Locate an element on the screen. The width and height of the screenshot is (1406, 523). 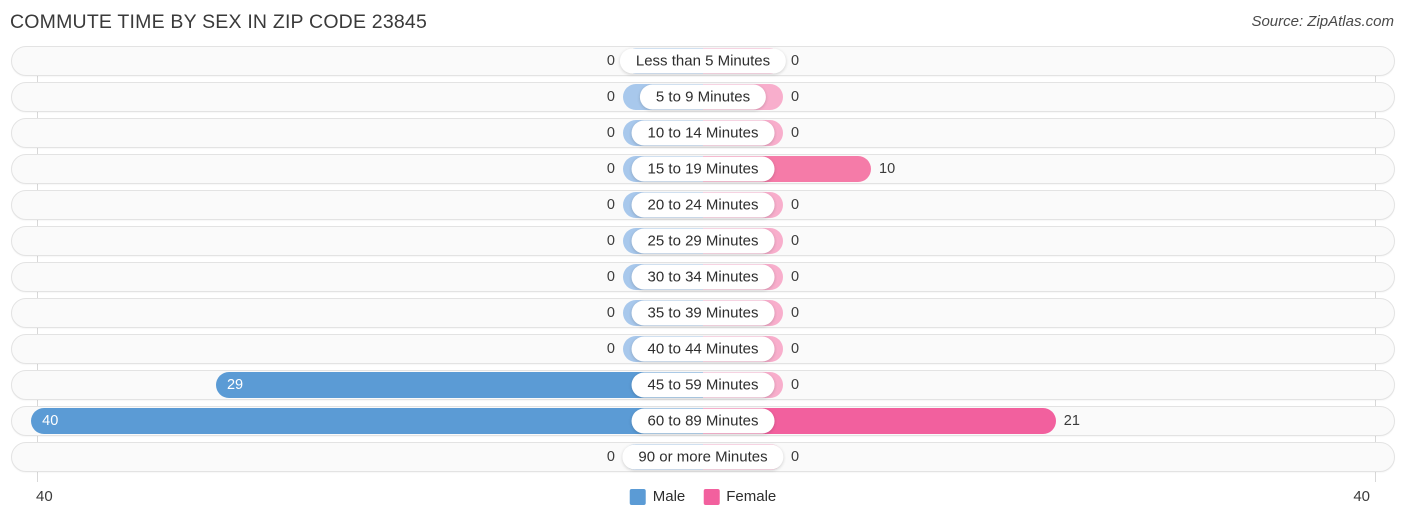
page-title: COMMUTE TIME BY SEX IN ZIP CODE 23845 is located at coordinates (219, 22).